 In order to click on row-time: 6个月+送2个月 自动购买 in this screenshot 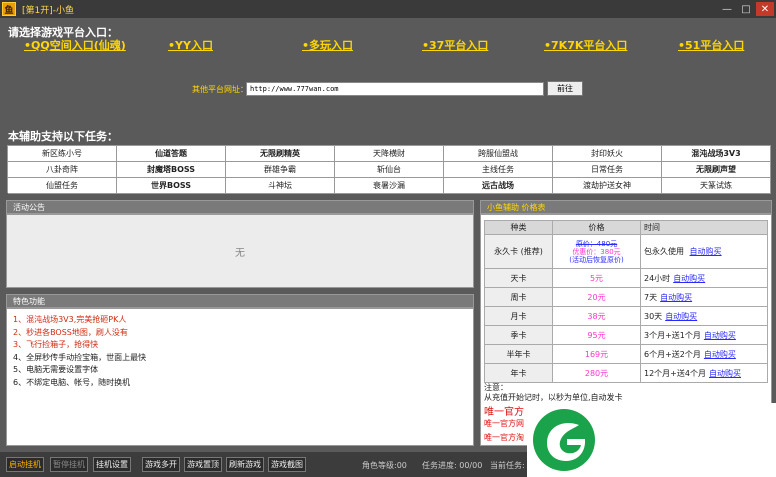, I will do `click(704, 354)`.